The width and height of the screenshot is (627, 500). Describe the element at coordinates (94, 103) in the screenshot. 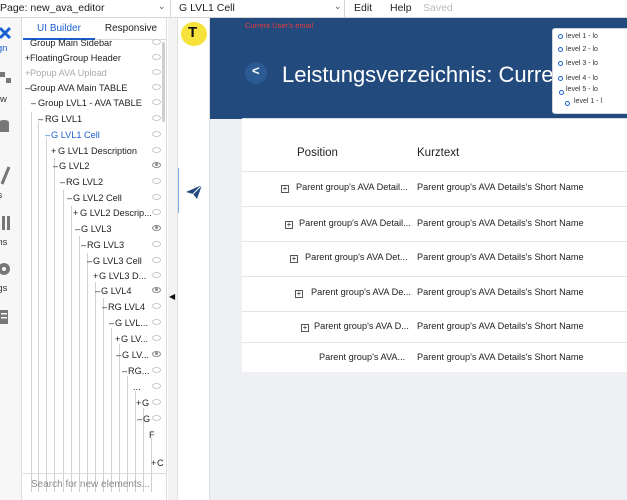

I see `tree-item: – Group LVL1 - AVA TABLE` at that location.